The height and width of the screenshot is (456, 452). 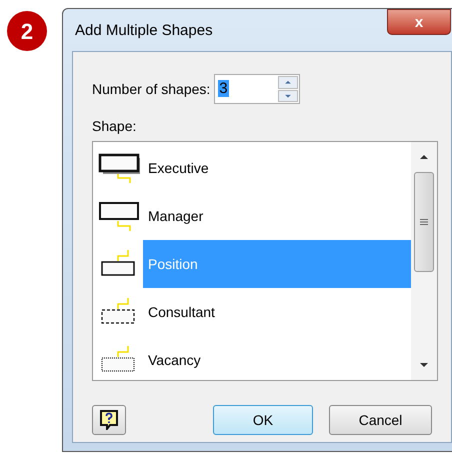 I want to click on grip-icon, so click(x=424, y=222).